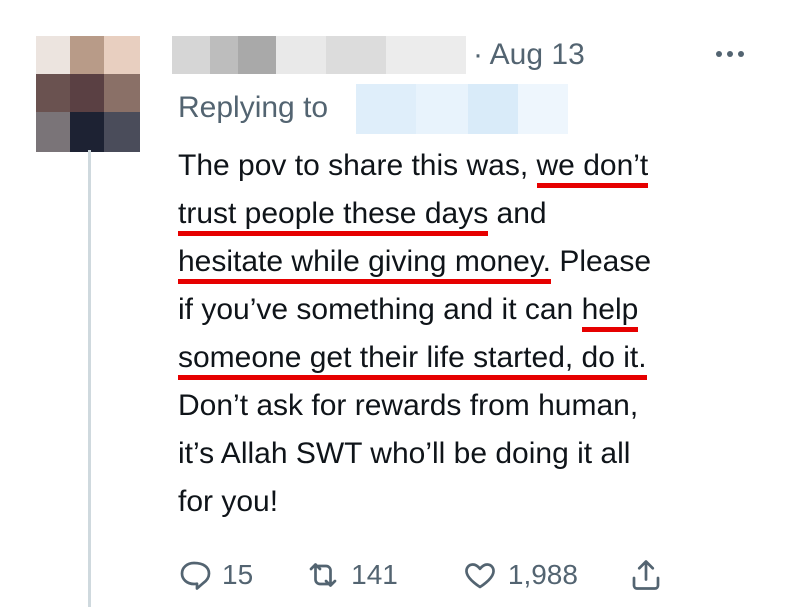 This screenshot has height=607, width=800. I want to click on display-name-redacted, so click(319, 55).